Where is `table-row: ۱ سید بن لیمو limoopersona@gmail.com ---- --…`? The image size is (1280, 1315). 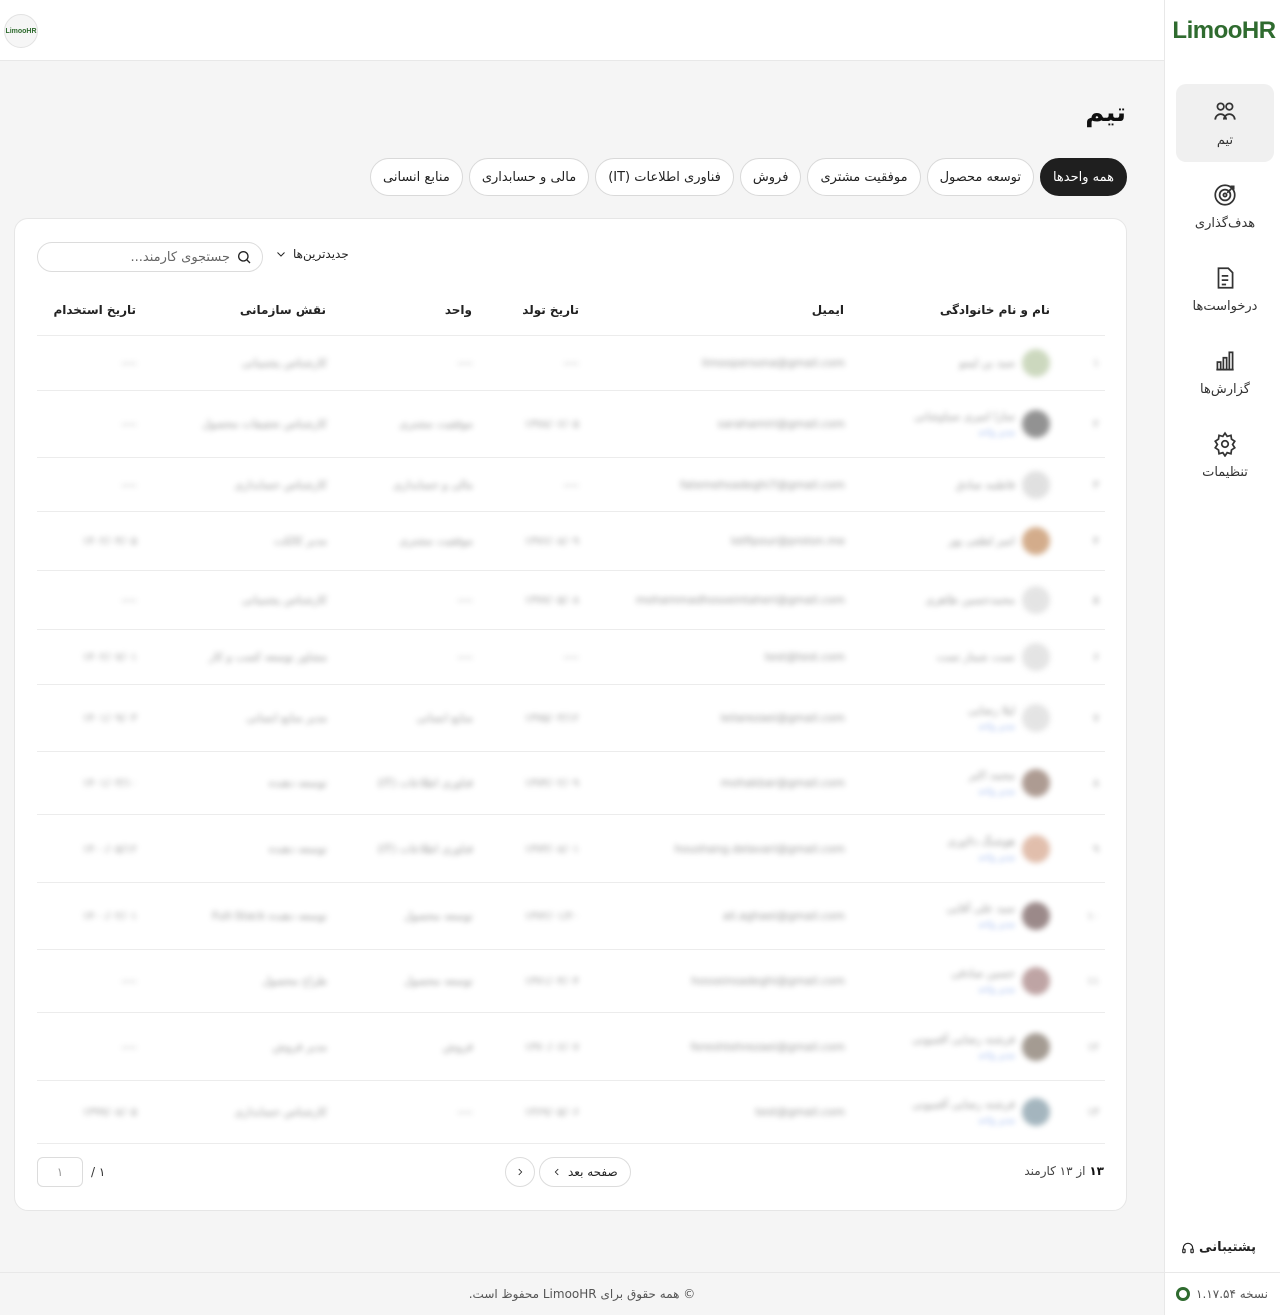
table-row: ۱ سید بن لیمو limoopersona@gmail.com ---- --… is located at coordinates (571, 362).